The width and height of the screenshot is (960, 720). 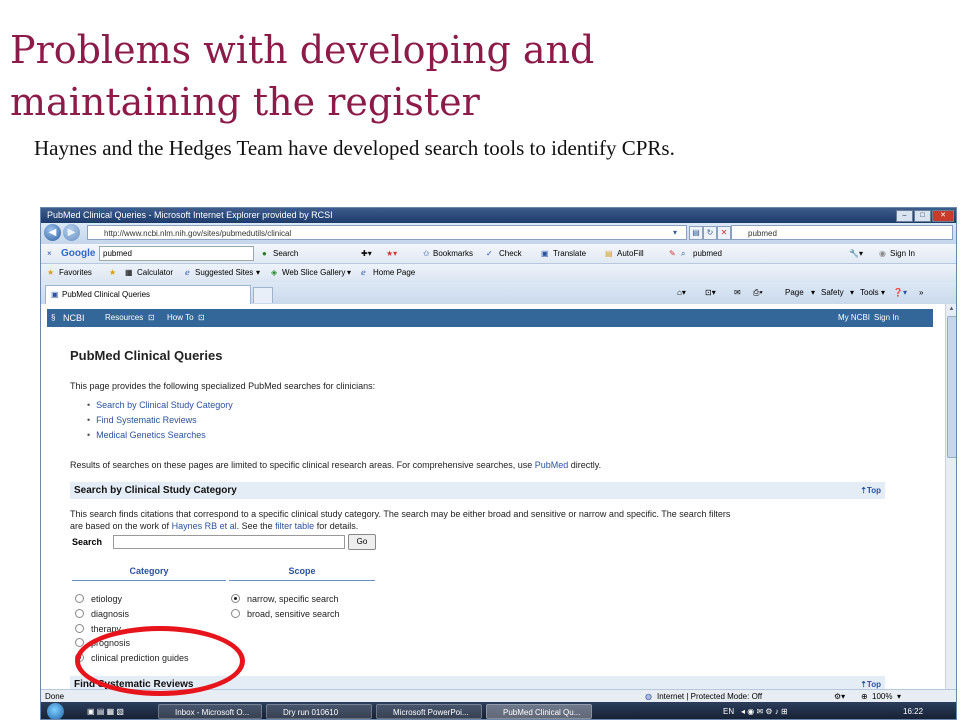 What do you see at coordinates (854, 318) in the screenshot?
I see `my-ncbi-link: My NCBI` at bounding box center [854, 318].